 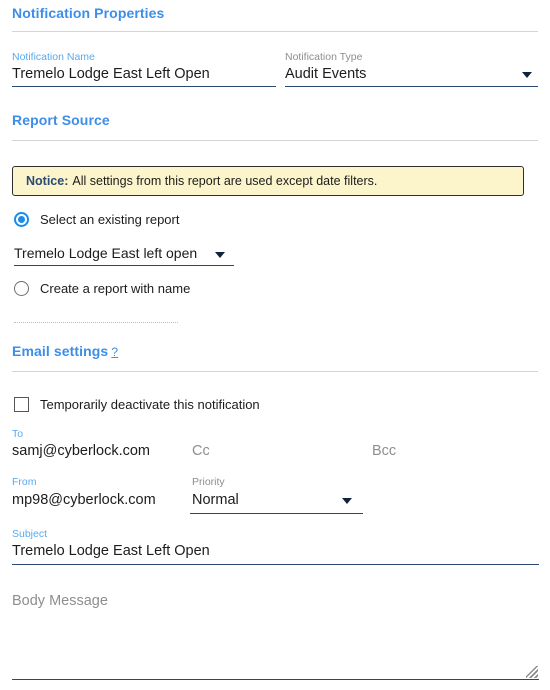 I want to click on notice-prefix: Notice:, so click(x=47, y=181).